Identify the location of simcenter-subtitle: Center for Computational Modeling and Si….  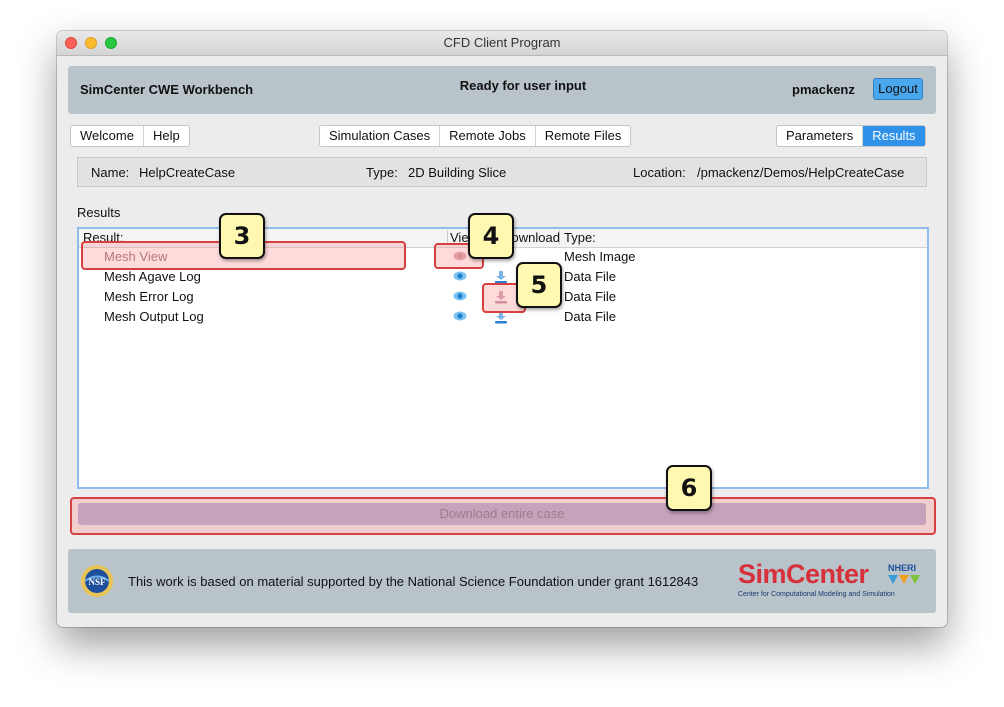
(816, 594).